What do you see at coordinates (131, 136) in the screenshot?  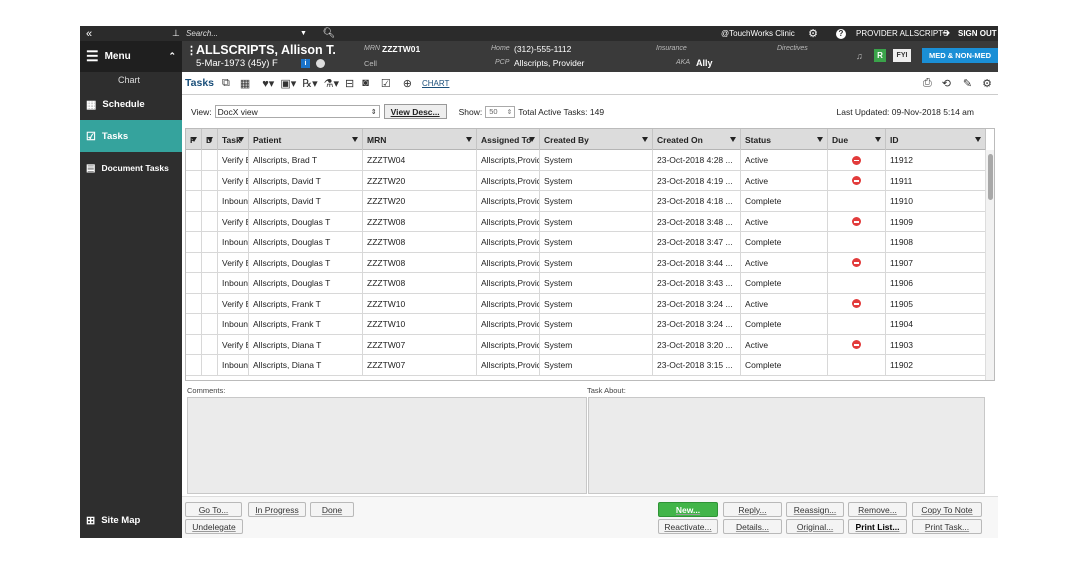 I see `sidebar-item-tasks: ☑ Tasks` at bounding box center [131, 136].